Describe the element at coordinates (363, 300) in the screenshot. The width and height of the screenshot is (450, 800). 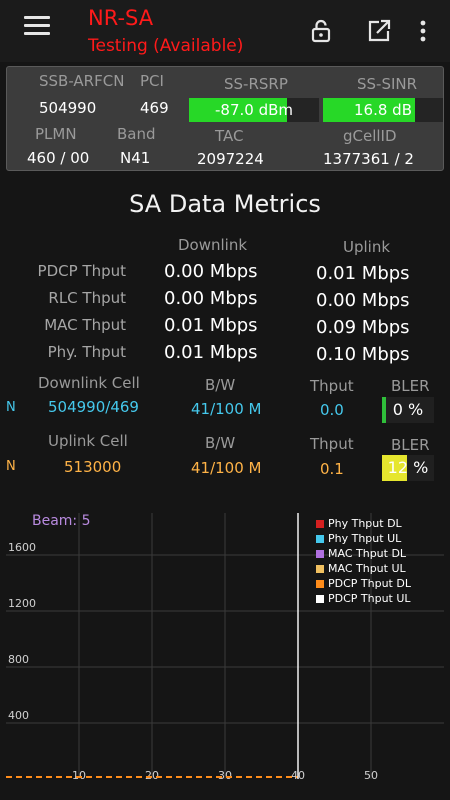
I see `rlc-thput-ul: 0.00 Mbps` at that location.